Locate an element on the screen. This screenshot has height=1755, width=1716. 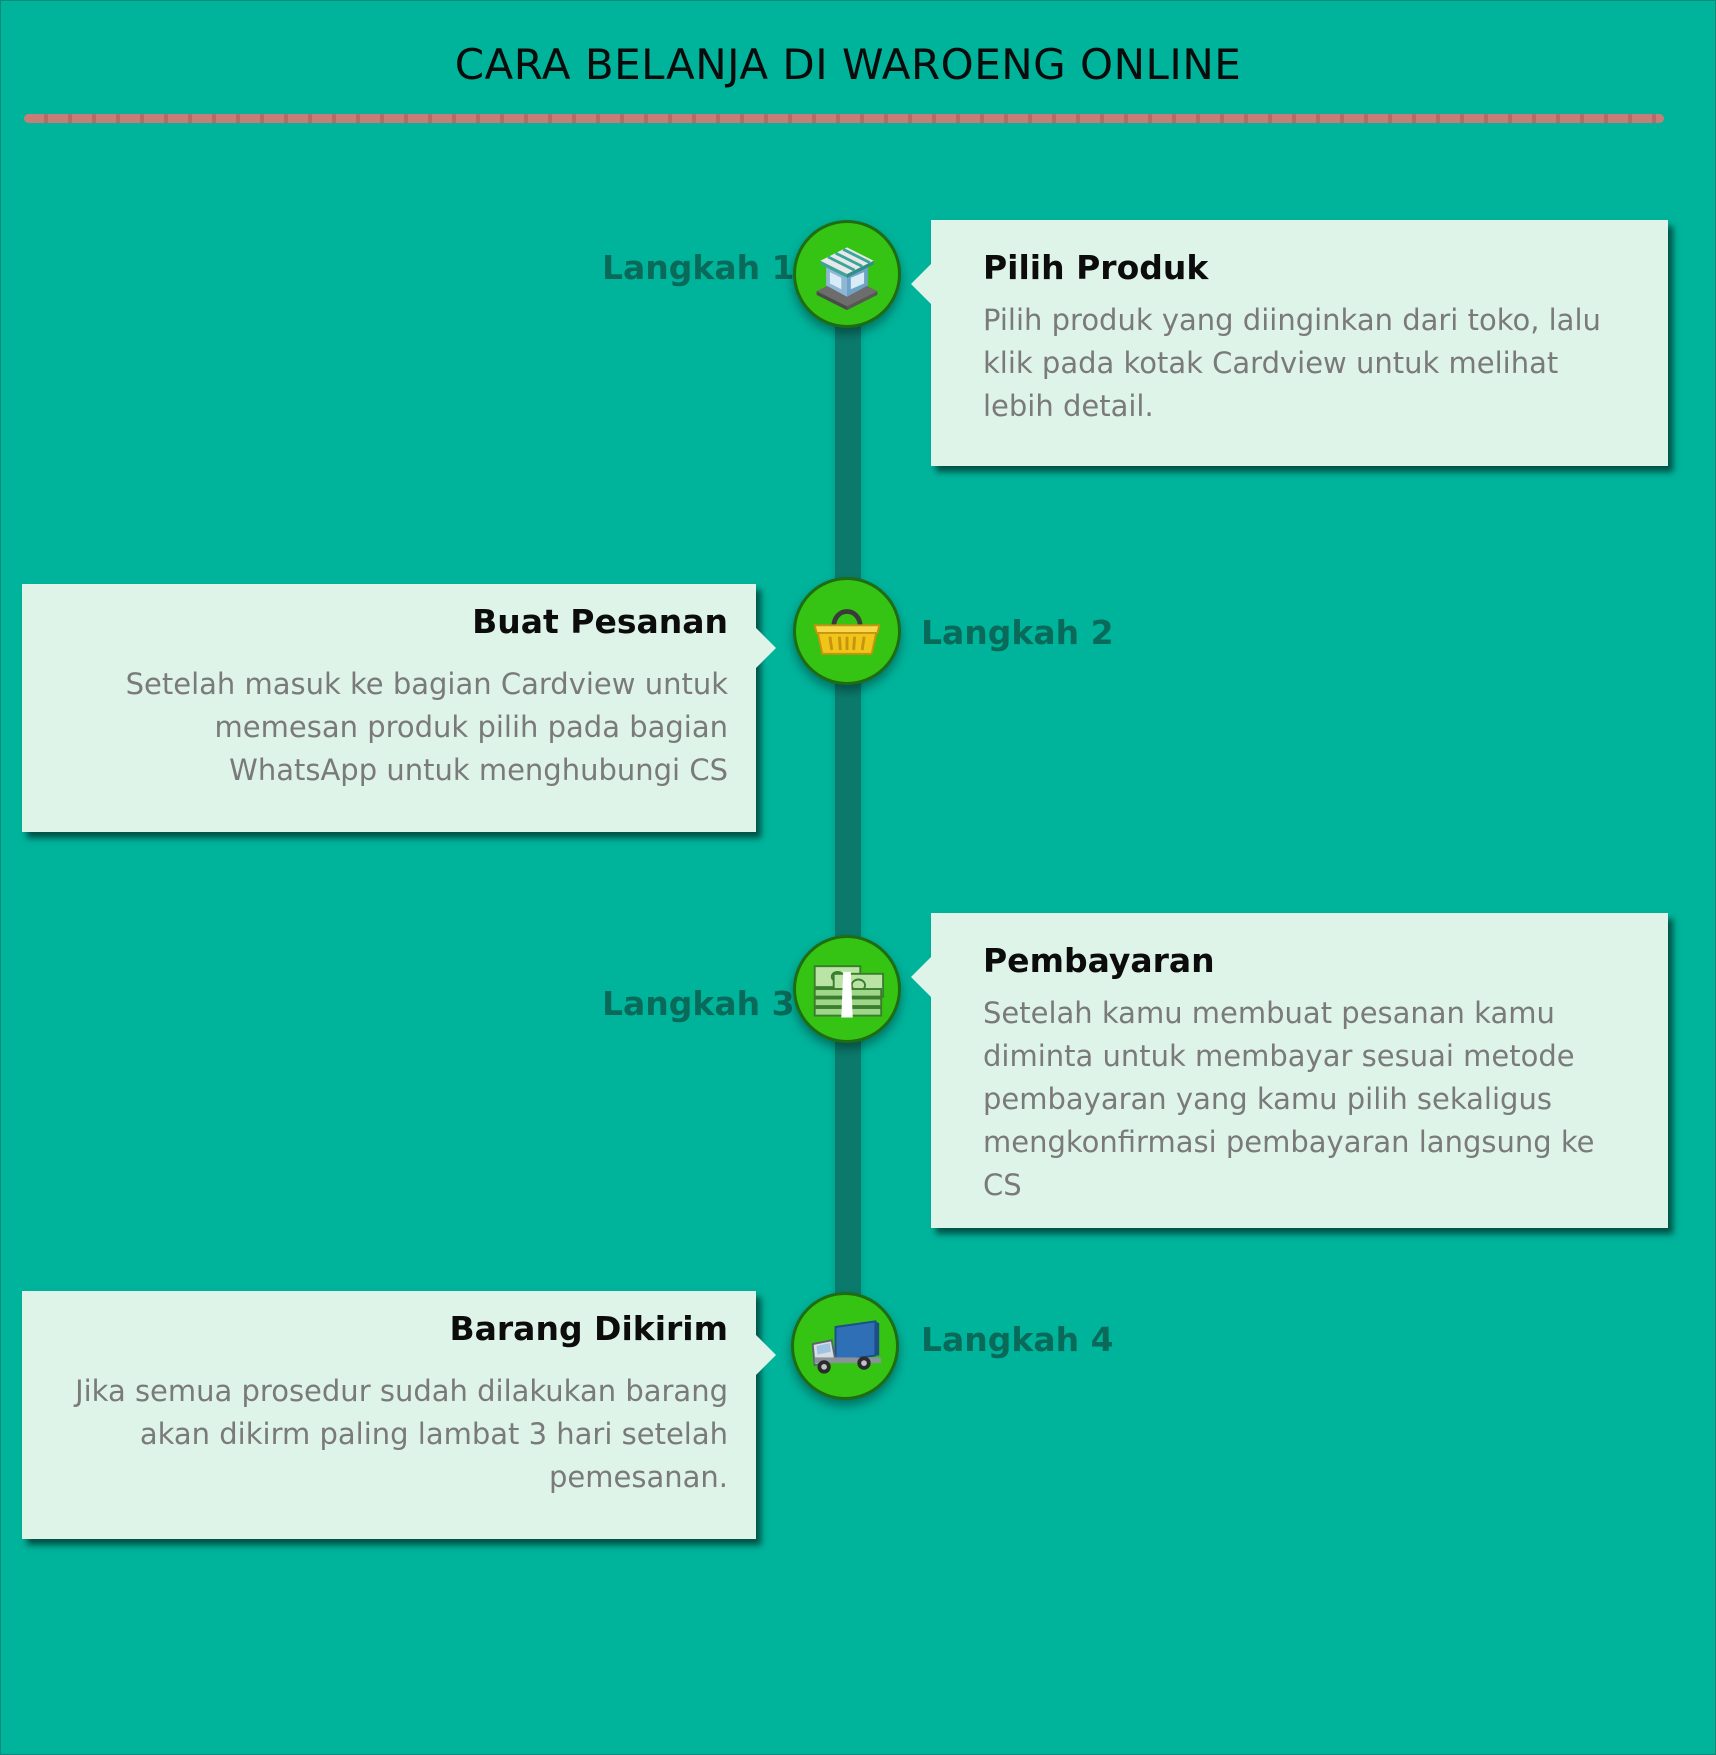
step-1-node is located at coordinates (847, 274).